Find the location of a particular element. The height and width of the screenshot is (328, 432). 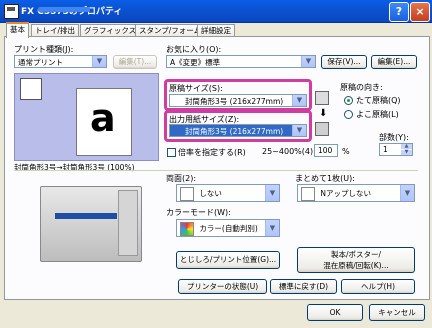

copies-value: 1 is located at coordinates (385, 149).